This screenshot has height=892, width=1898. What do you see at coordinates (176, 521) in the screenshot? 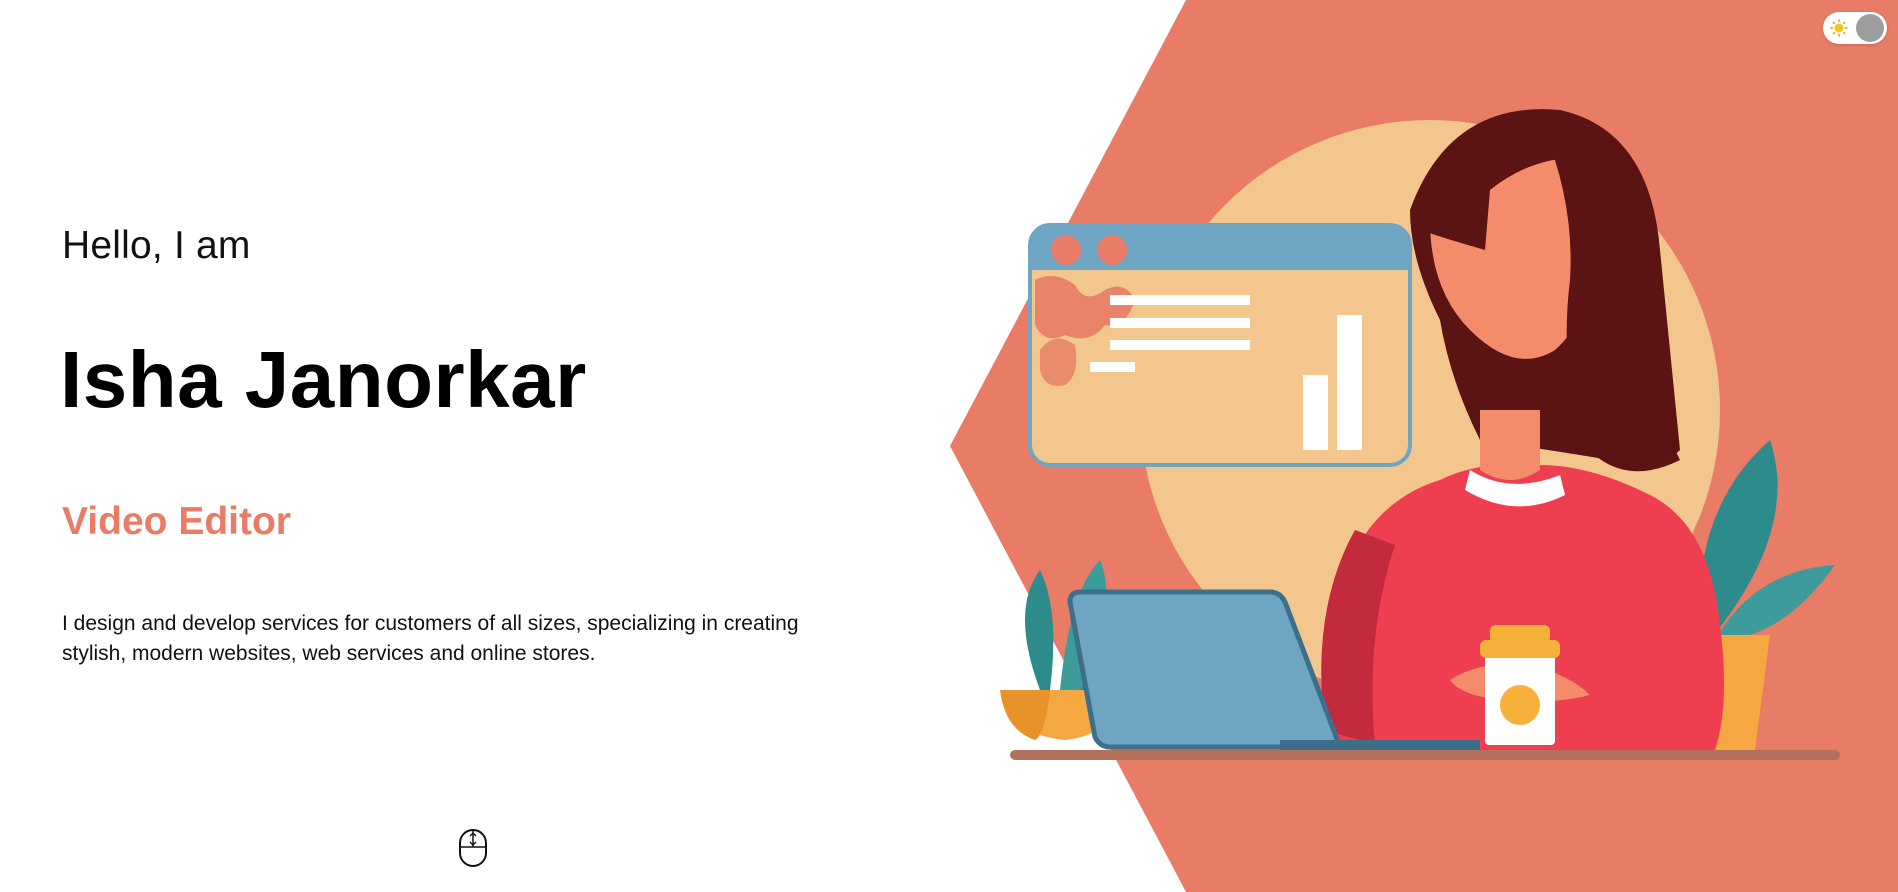
I see `hero-role: Video Editor` at bounding box center [176, 521].